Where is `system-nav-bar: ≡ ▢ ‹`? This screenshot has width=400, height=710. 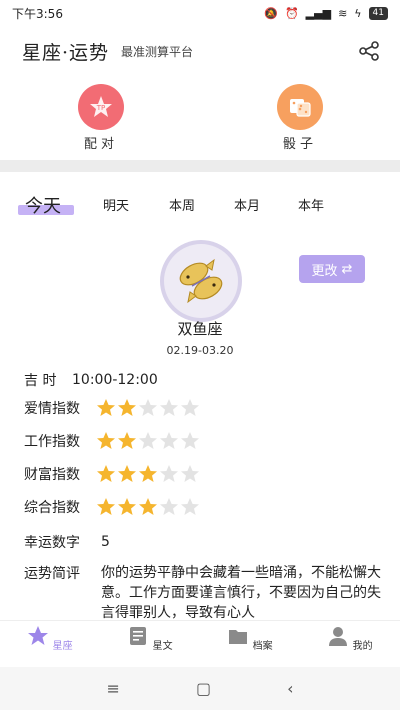 system-nav-bar: ≡ ▢ ‹ is located at coordinates (200, 688).